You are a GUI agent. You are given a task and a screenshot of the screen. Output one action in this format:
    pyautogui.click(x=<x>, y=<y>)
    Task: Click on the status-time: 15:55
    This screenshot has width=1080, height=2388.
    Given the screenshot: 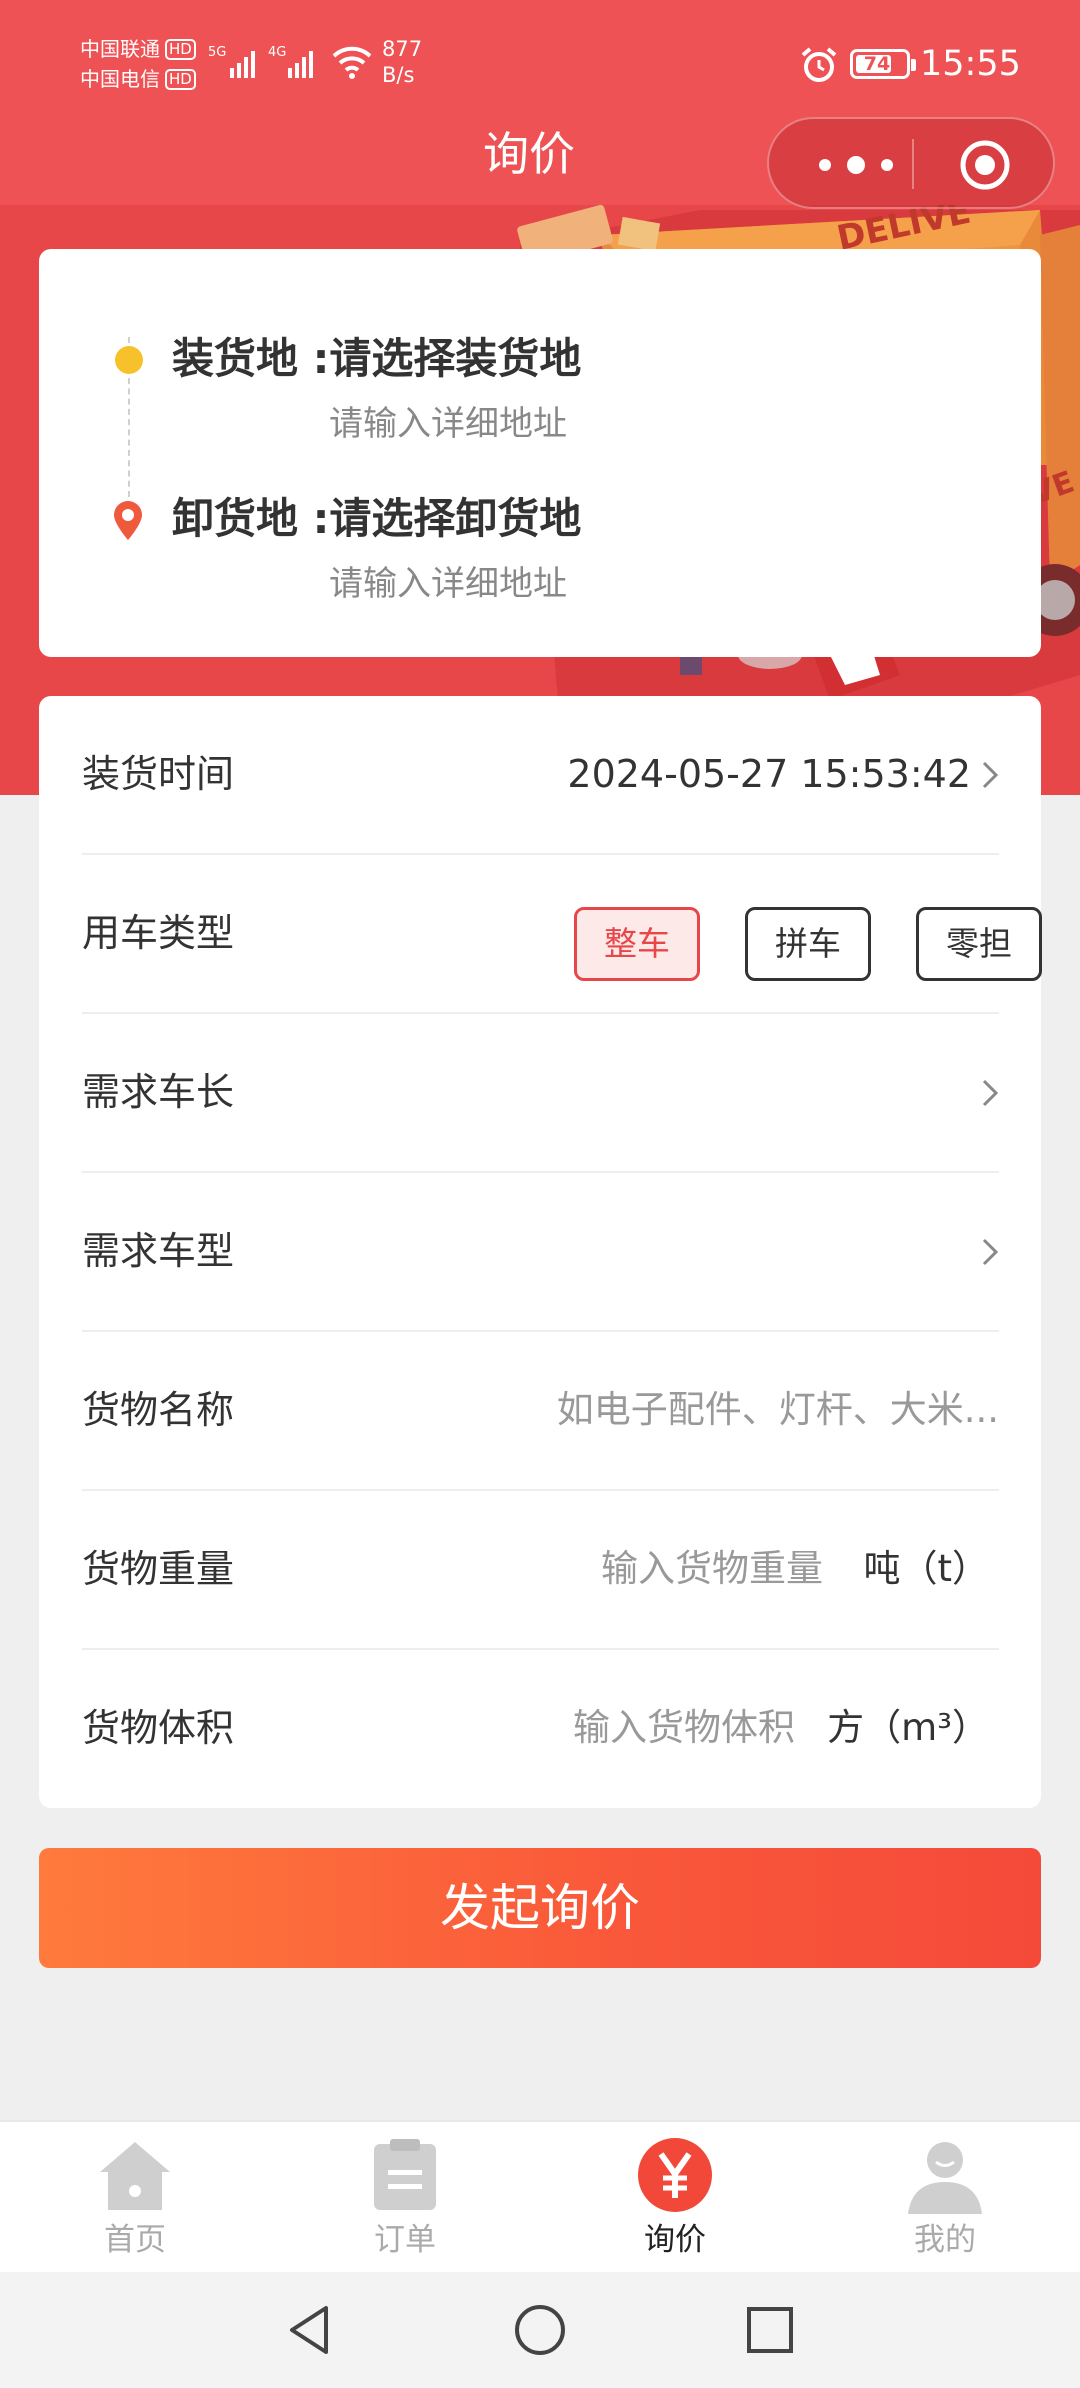 What is the action you would take?
    pyautogui.click(x=970, y=64)
    